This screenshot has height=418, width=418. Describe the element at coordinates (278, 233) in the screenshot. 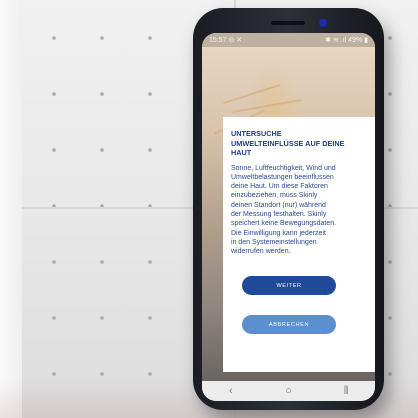

I see `dialog-body-line: Die Einwilligung kann jederzeit` at that location.